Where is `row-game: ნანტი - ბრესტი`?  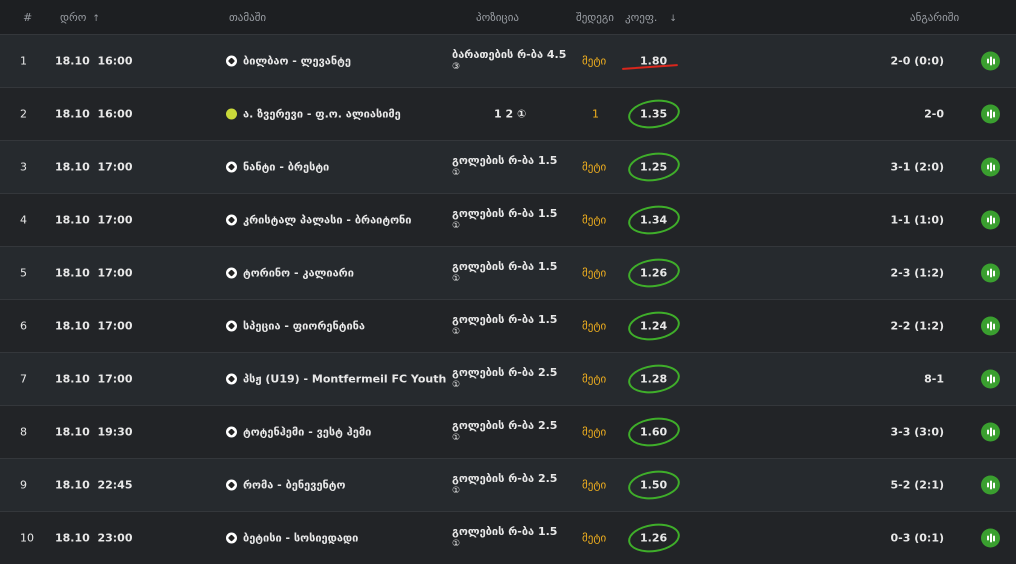 row-game: ნანტი - ბრესტი is located at coordinates (277, 167).